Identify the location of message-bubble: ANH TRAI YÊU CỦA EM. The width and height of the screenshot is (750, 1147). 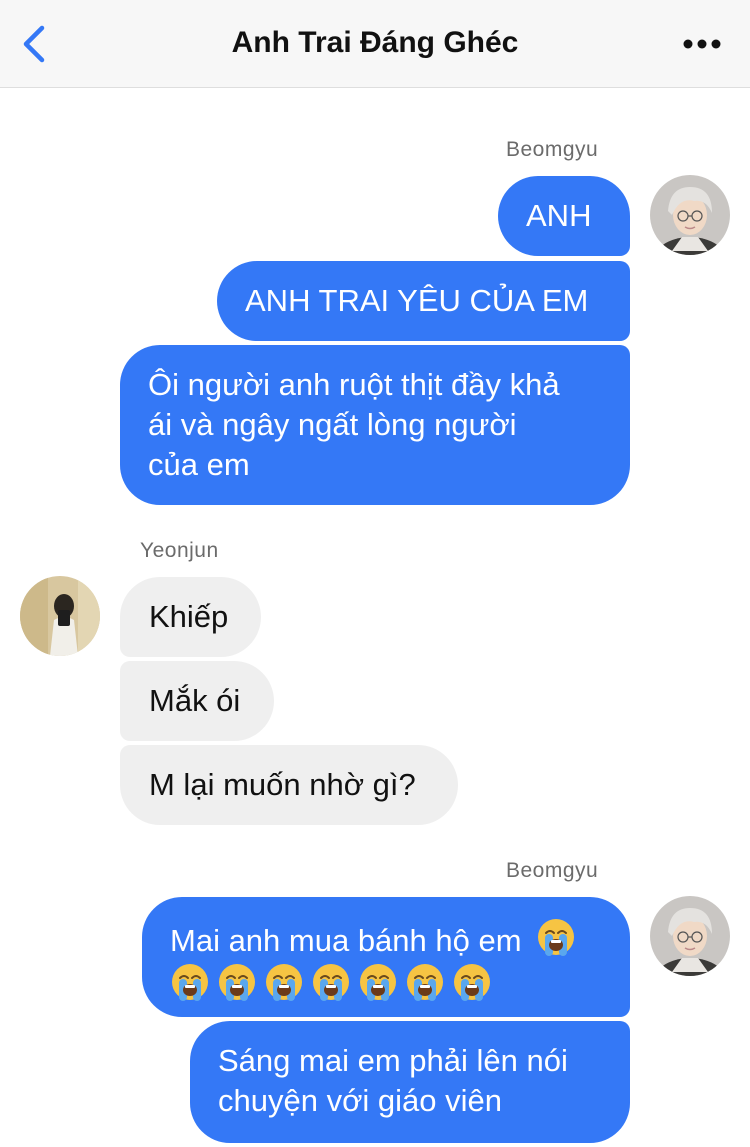
(423, 301).